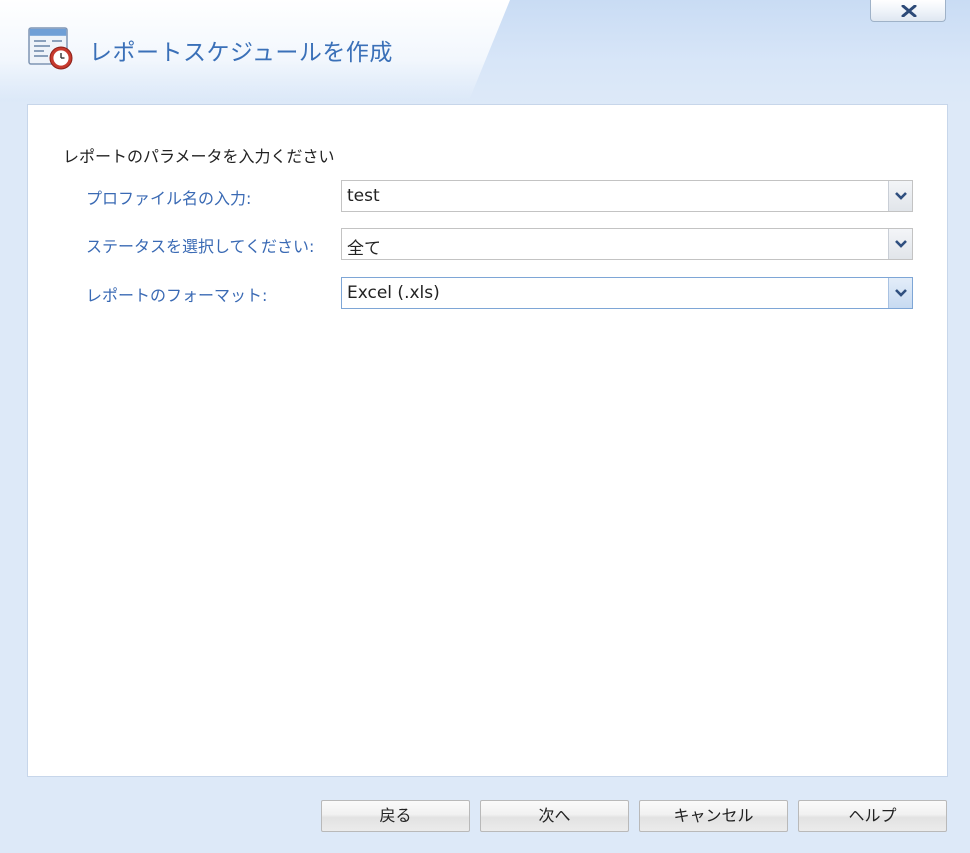  Describe the element at coordinates (363, 196) in the screenshot. I see `profile-name-value: test` at that location.